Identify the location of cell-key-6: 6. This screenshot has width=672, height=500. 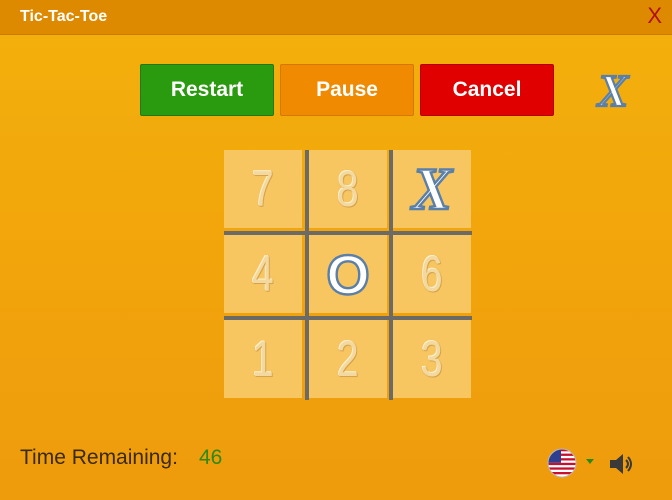
(432, 274).